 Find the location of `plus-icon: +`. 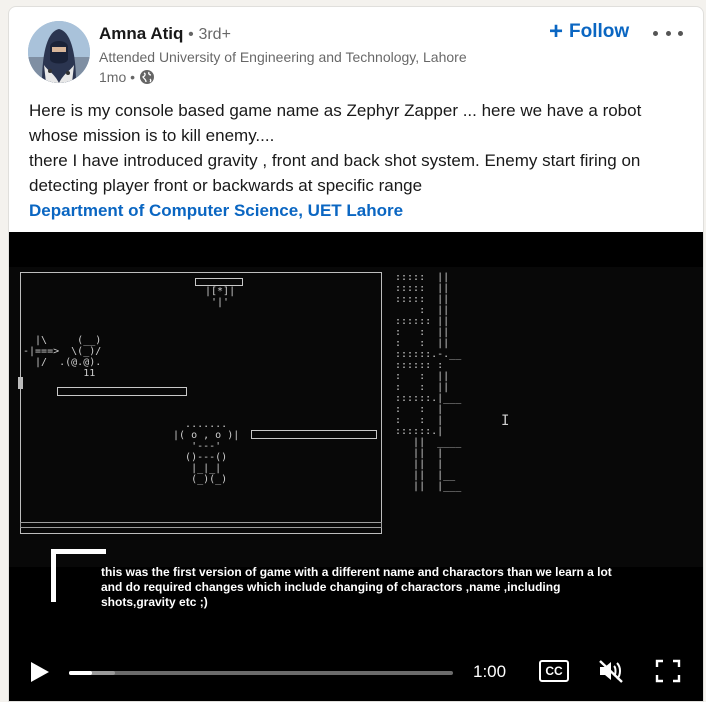

plus-icon: + is located at coordinates (556, 31).